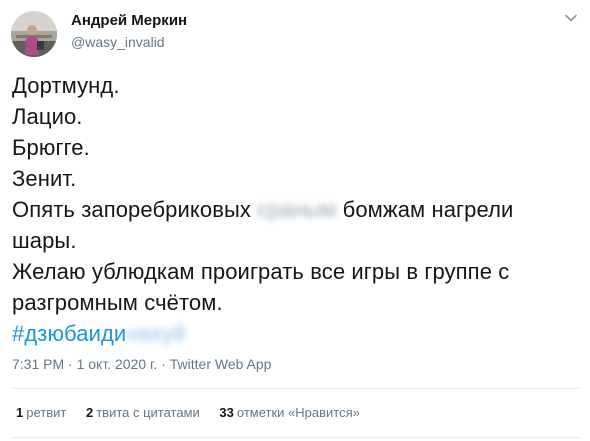 This screenshot has height=441, width=590. What do you see at coordinates (129, 21) in the screenshot?
I see `author-name: Андрей Меркин` at bounding box center [129, 21].